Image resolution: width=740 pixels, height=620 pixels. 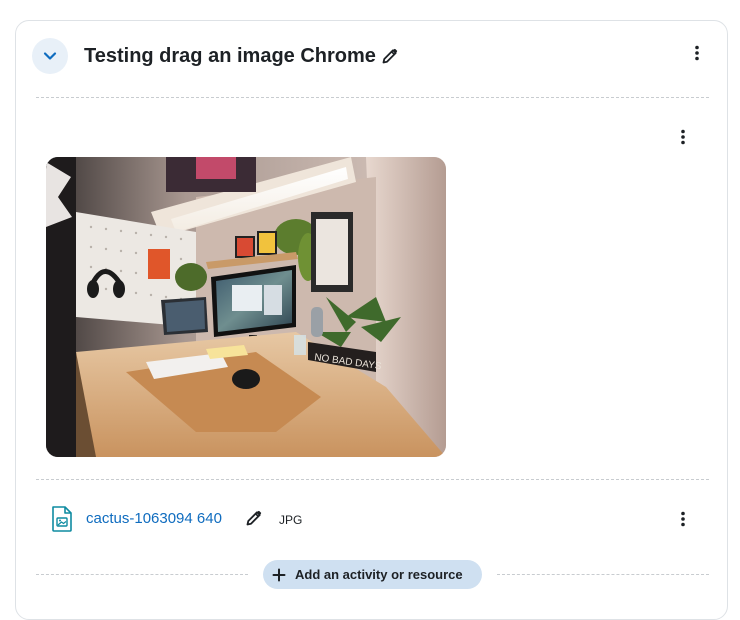 I want to click on label-menu-button, so click(x=683, y=137).